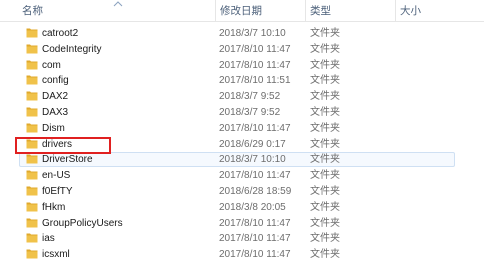 The width and height of the screenshot is (484, 261). What do you see at coordinates (56, 176) in the screenshot?
I see `file-name: en-US` at bounding box center [56, 176].